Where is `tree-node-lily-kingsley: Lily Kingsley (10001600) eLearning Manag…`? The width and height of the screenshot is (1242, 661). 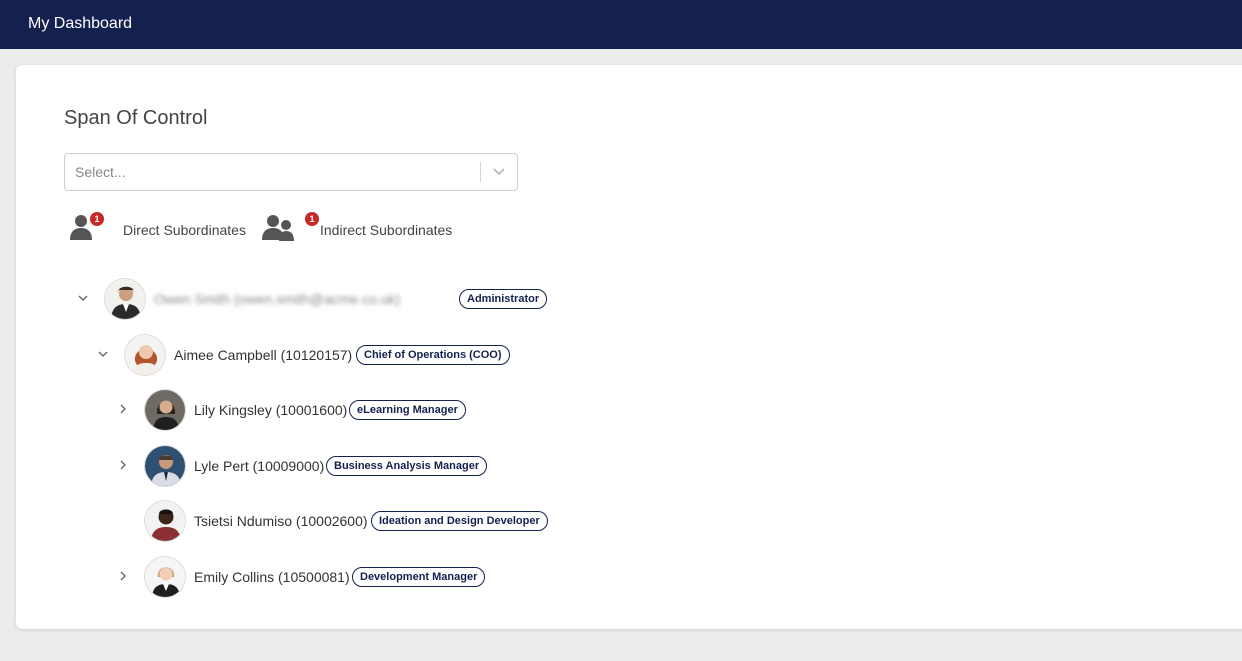 tree-node-lily-kingsley: Lily Kingsley (10001600) eLearning Manag… is located at coordinates (306, 410).